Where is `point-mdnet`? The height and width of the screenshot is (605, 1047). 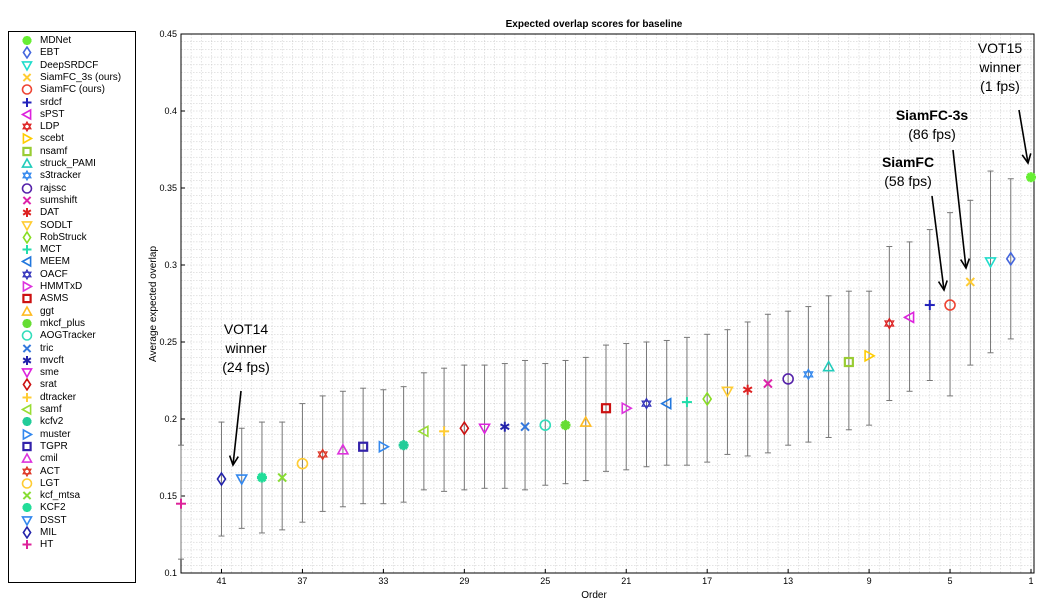
point-mdnet is located at coordinates (1031, 177).